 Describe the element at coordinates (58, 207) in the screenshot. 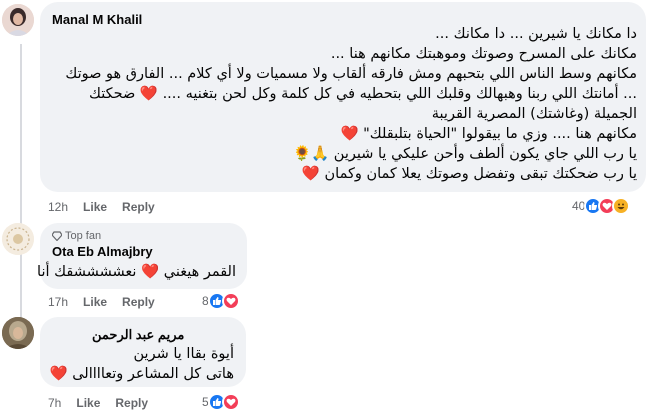

I see `comment-age: 12h` at that location.